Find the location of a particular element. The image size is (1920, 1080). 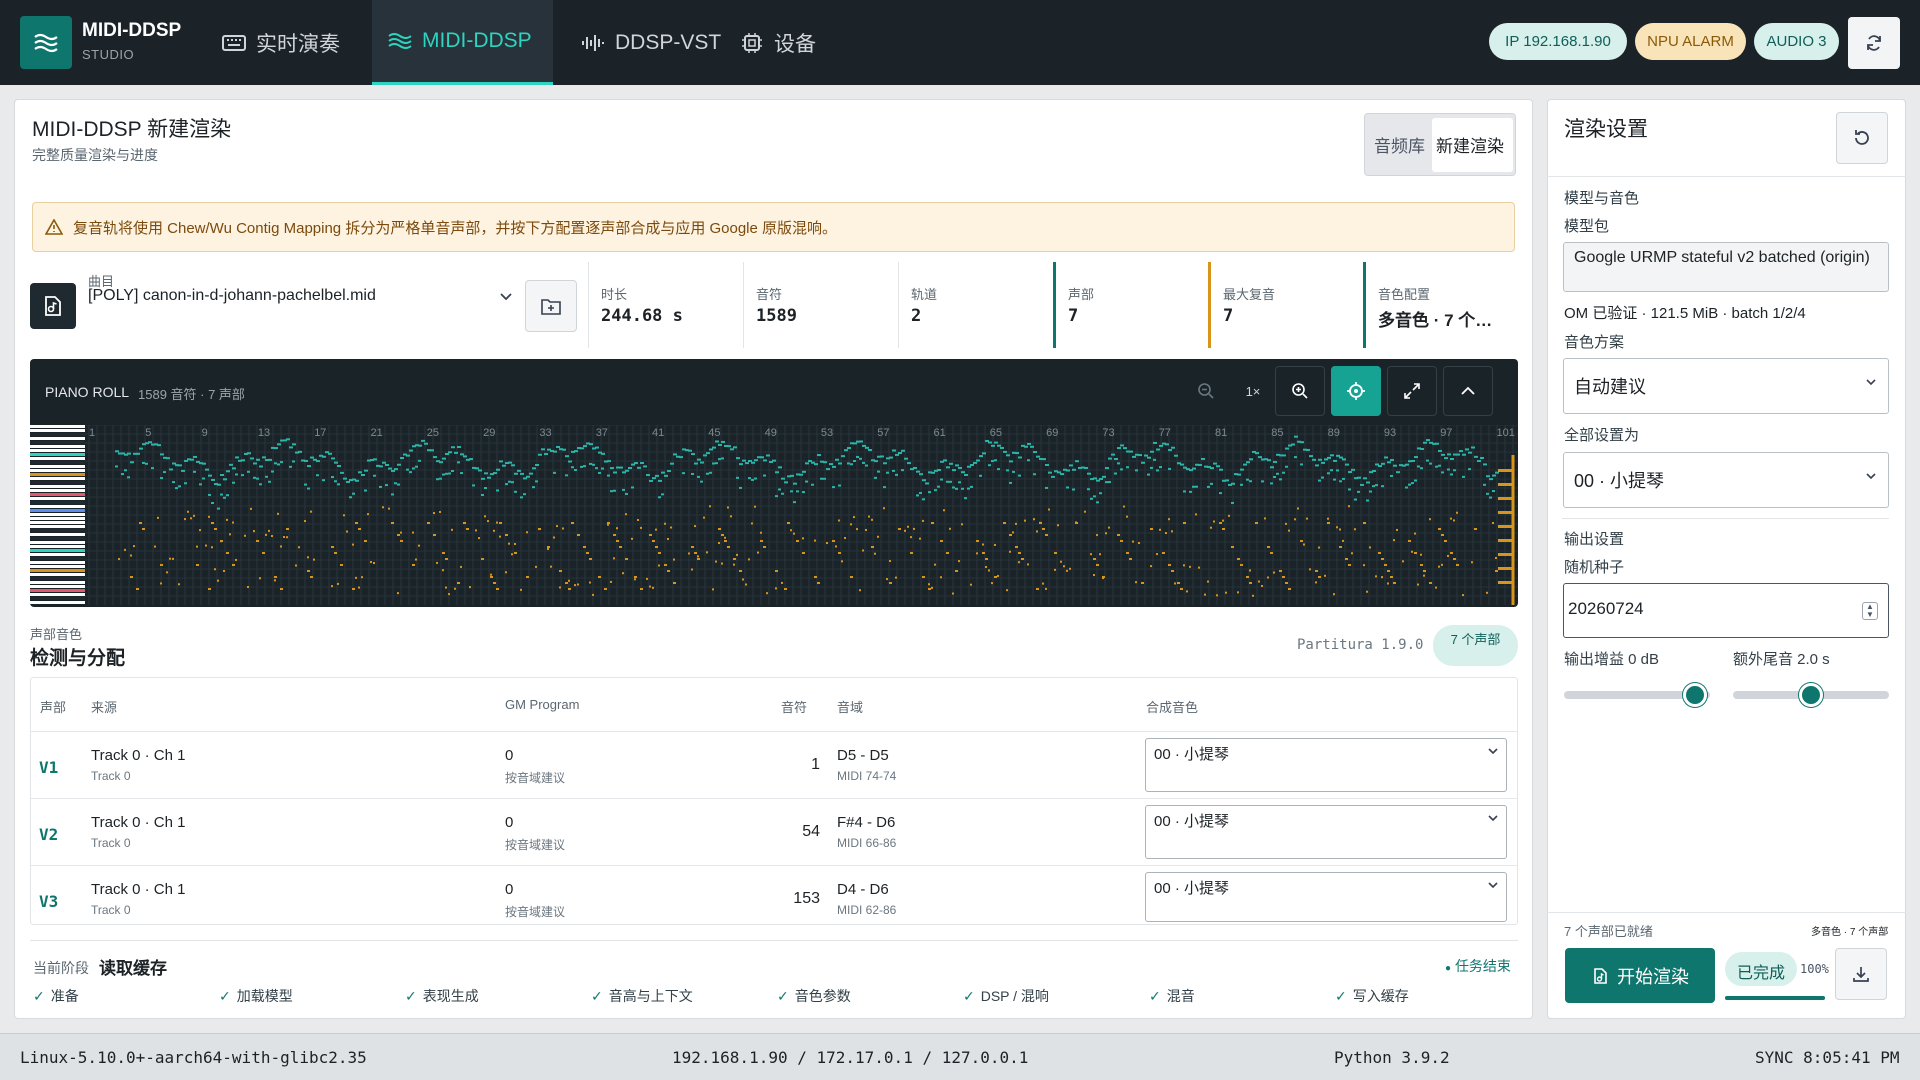

bar-number: 77 is located at coordinates (1165, 433).